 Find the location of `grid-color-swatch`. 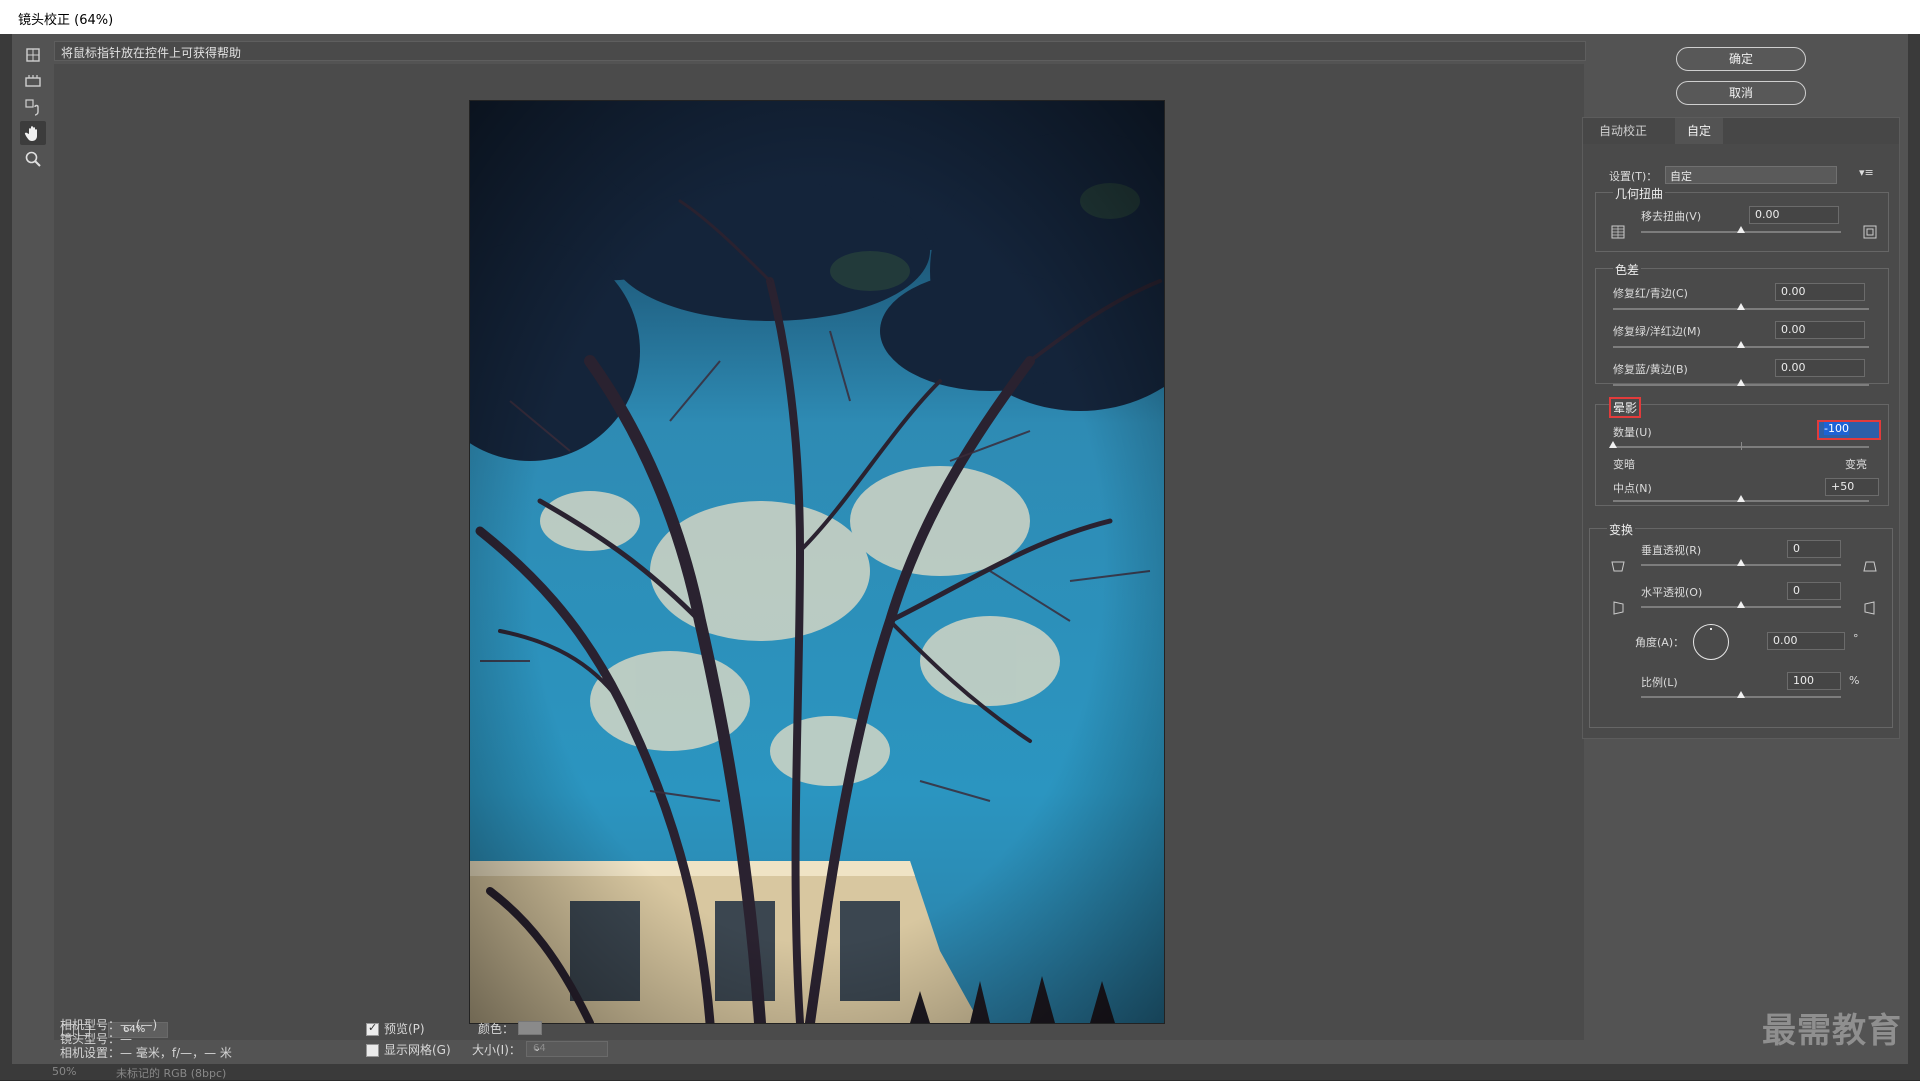

grid-color-swatch is located at coordinates (530, 1028).